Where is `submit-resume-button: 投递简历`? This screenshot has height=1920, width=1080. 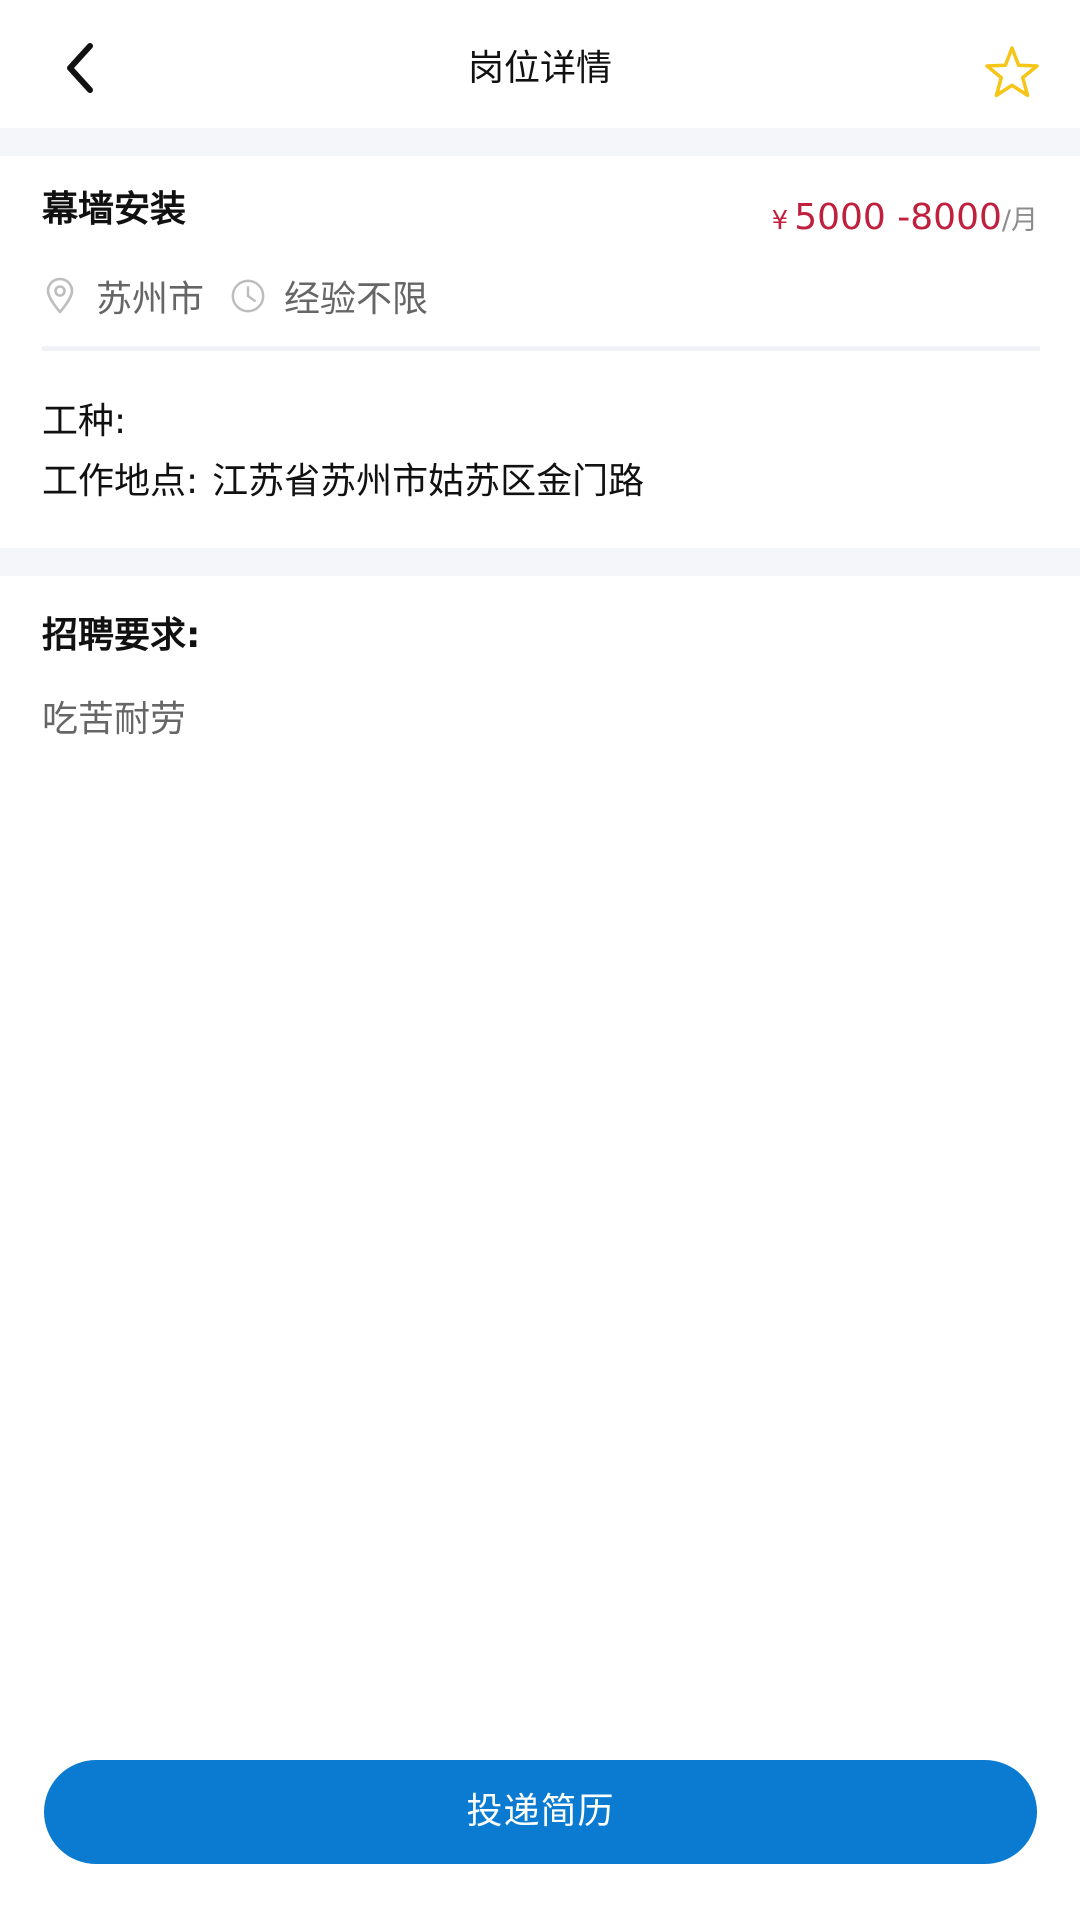
submit-resume-button: 投递简历 is located at coordinates (540, 1812).